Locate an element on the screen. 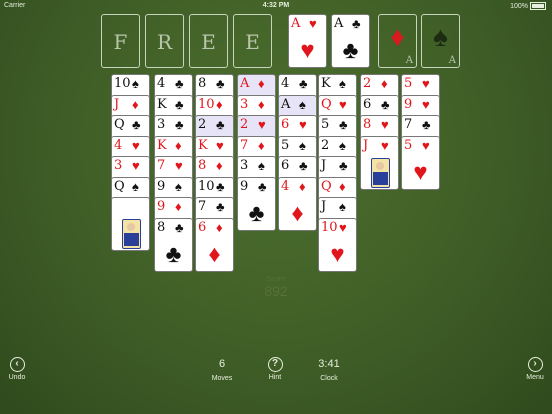  free-cell-4: E is located at coordinates (252, 41).